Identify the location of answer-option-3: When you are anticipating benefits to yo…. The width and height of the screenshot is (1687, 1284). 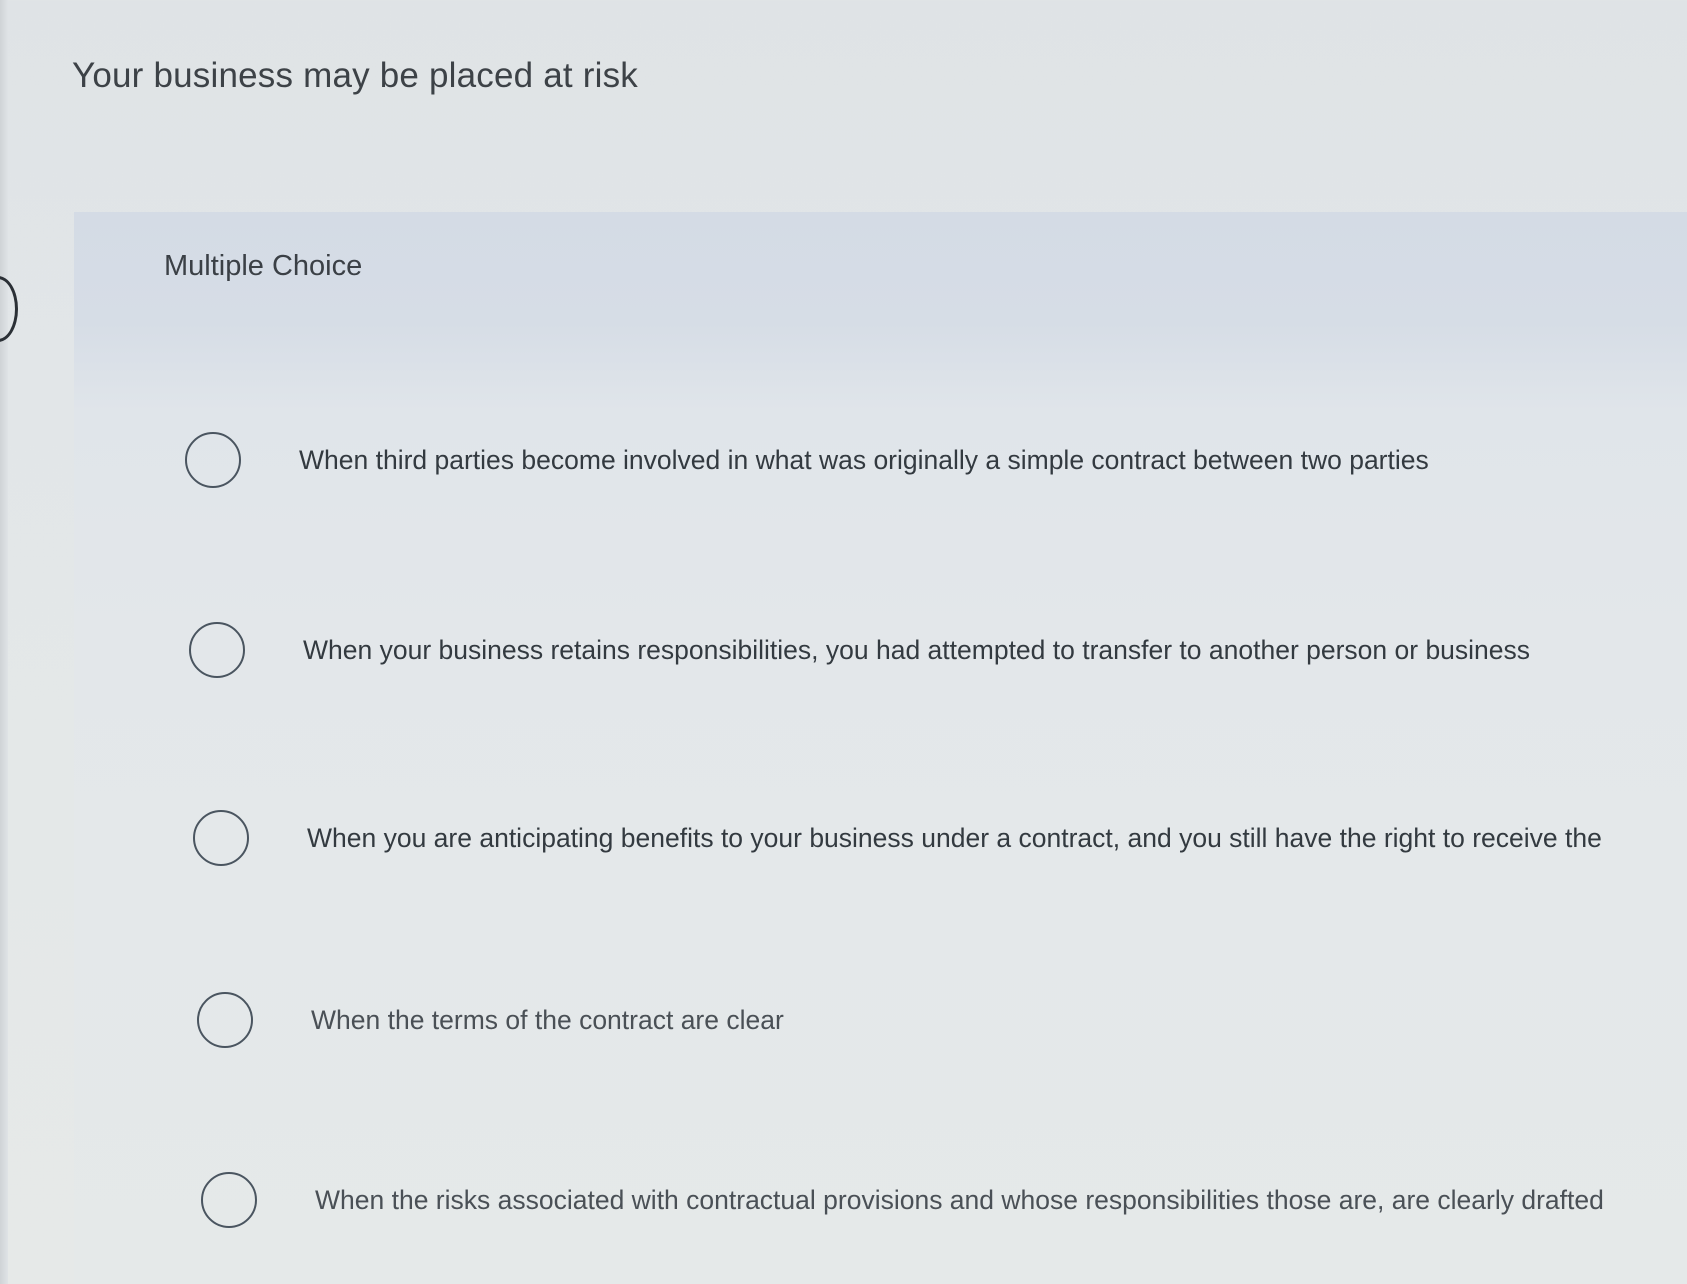
(940, 838).